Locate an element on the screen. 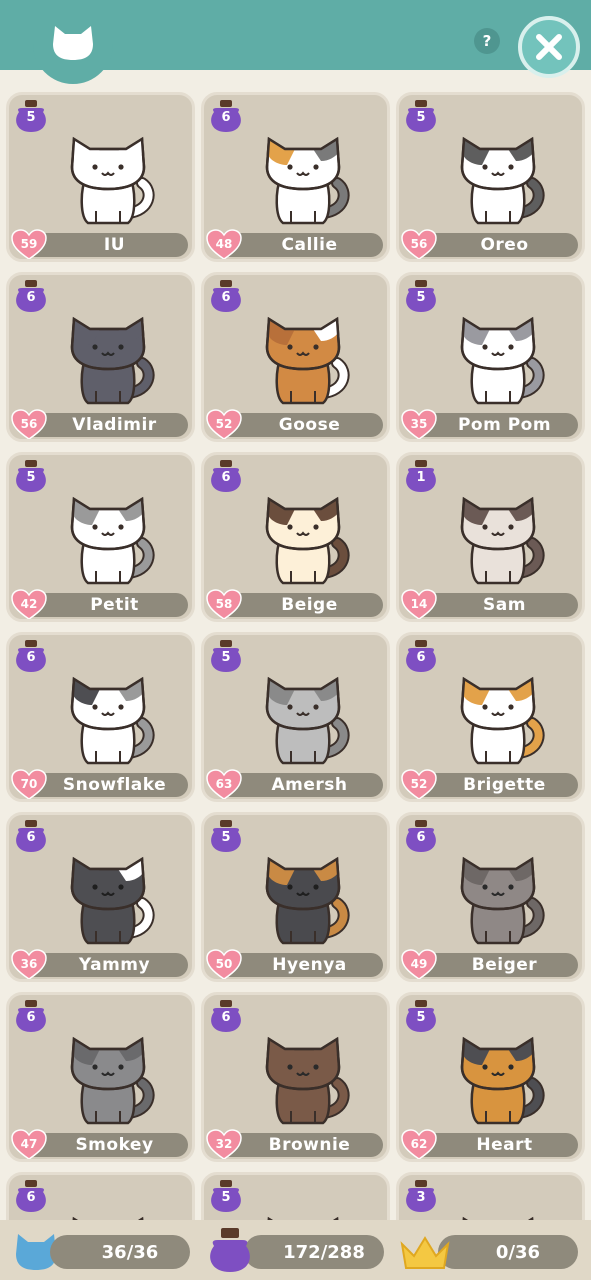 This screenshot has height=1280, width=591. heart-badge: 49 is located at coordinates (419, 964).